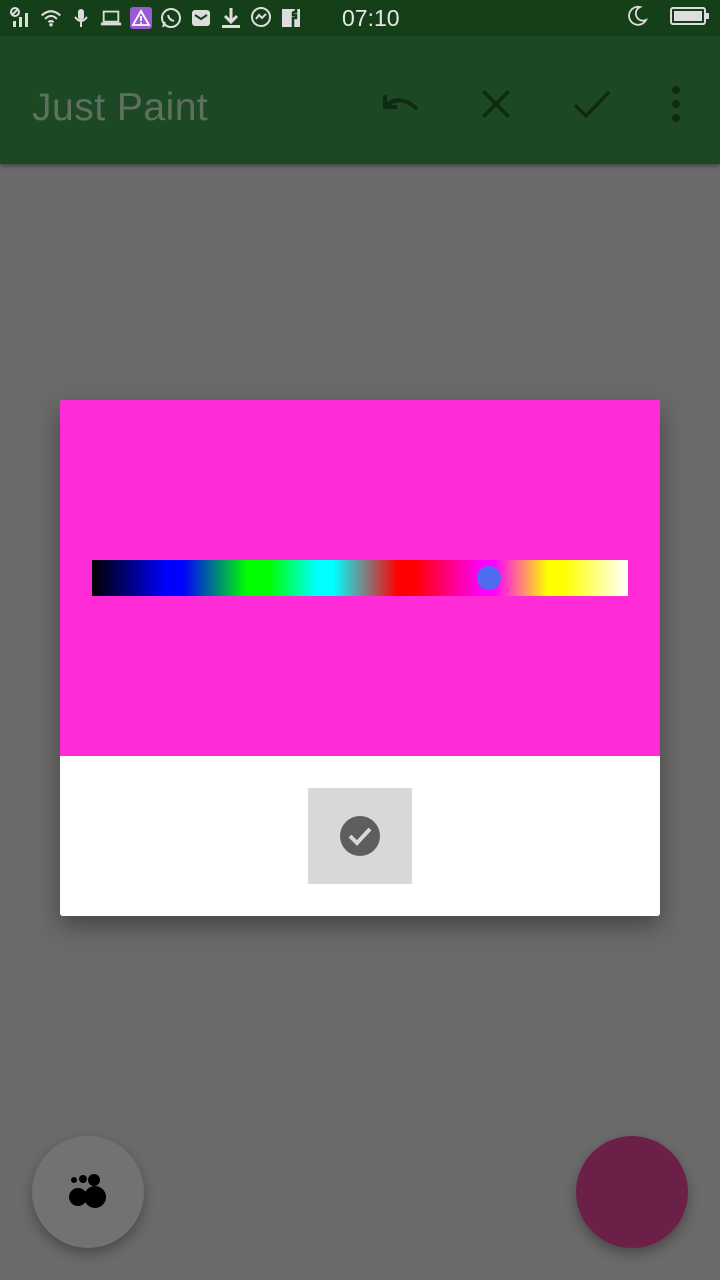 The image size is (720, 1280). I want to click on close-button, so click(496, 104).